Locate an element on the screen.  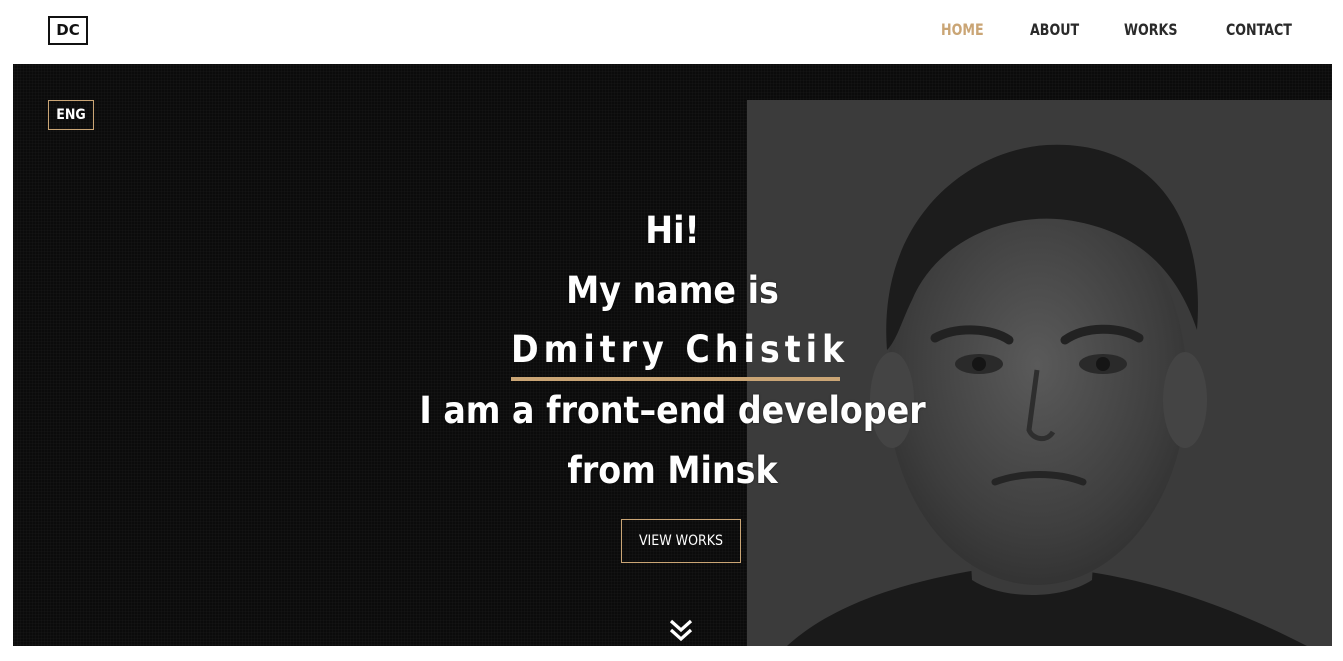
nav-about-link: ABOUT is located at coordinates (1054, 29).